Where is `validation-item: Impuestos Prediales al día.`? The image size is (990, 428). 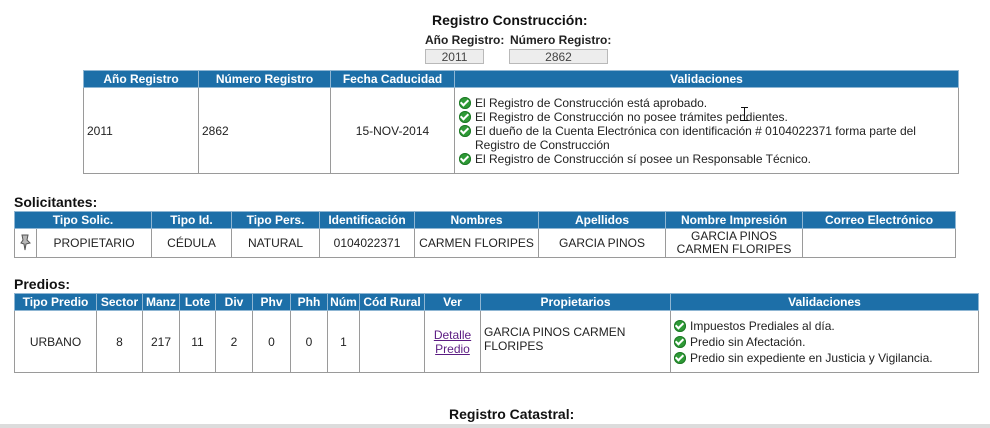 validation-item: Impuestos Prediales al día. is located at coordinates (824, 326).